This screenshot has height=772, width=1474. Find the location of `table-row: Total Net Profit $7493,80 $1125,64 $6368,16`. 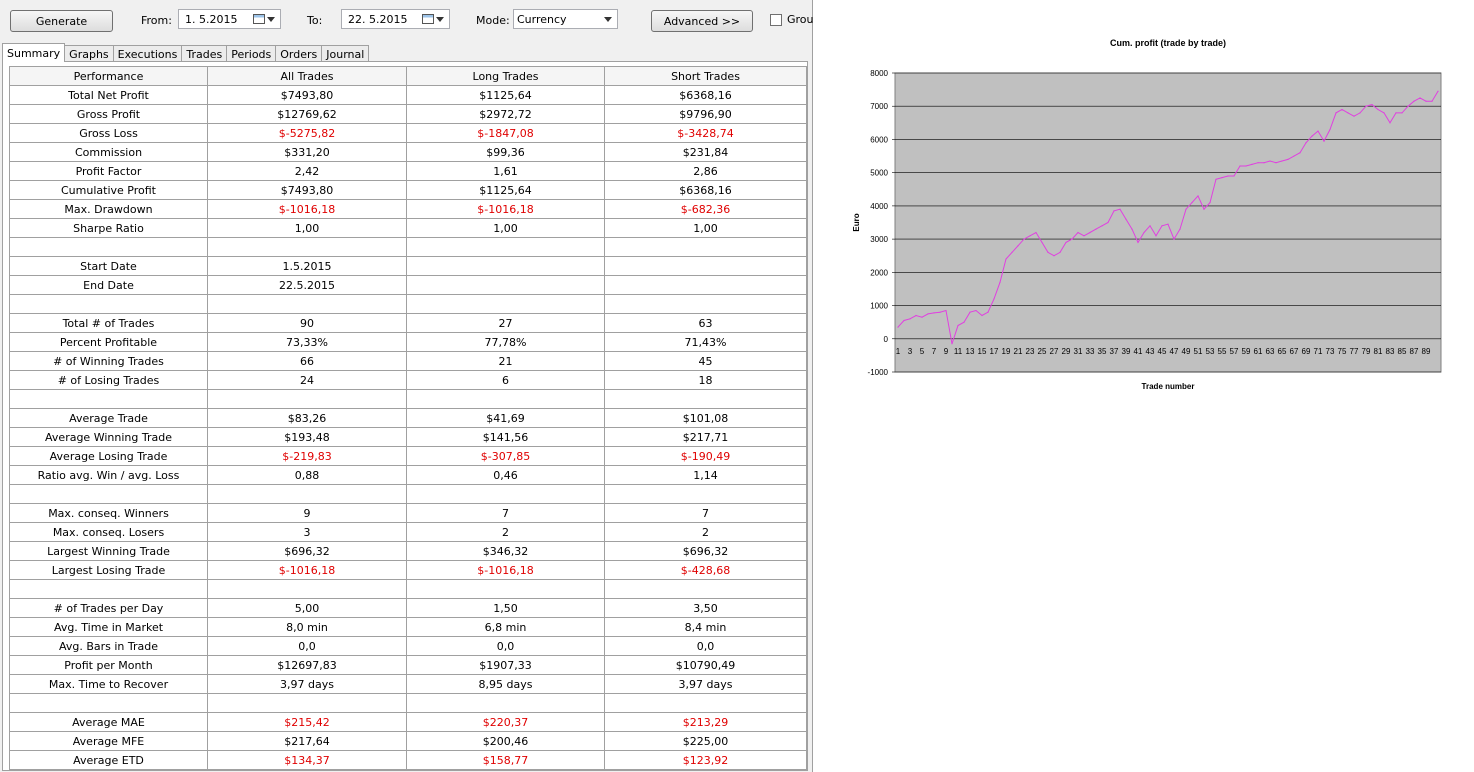

table-row: Total Net Profit $7493,80 $1125,64 $6368,16 is located at coordinates (408, 95).